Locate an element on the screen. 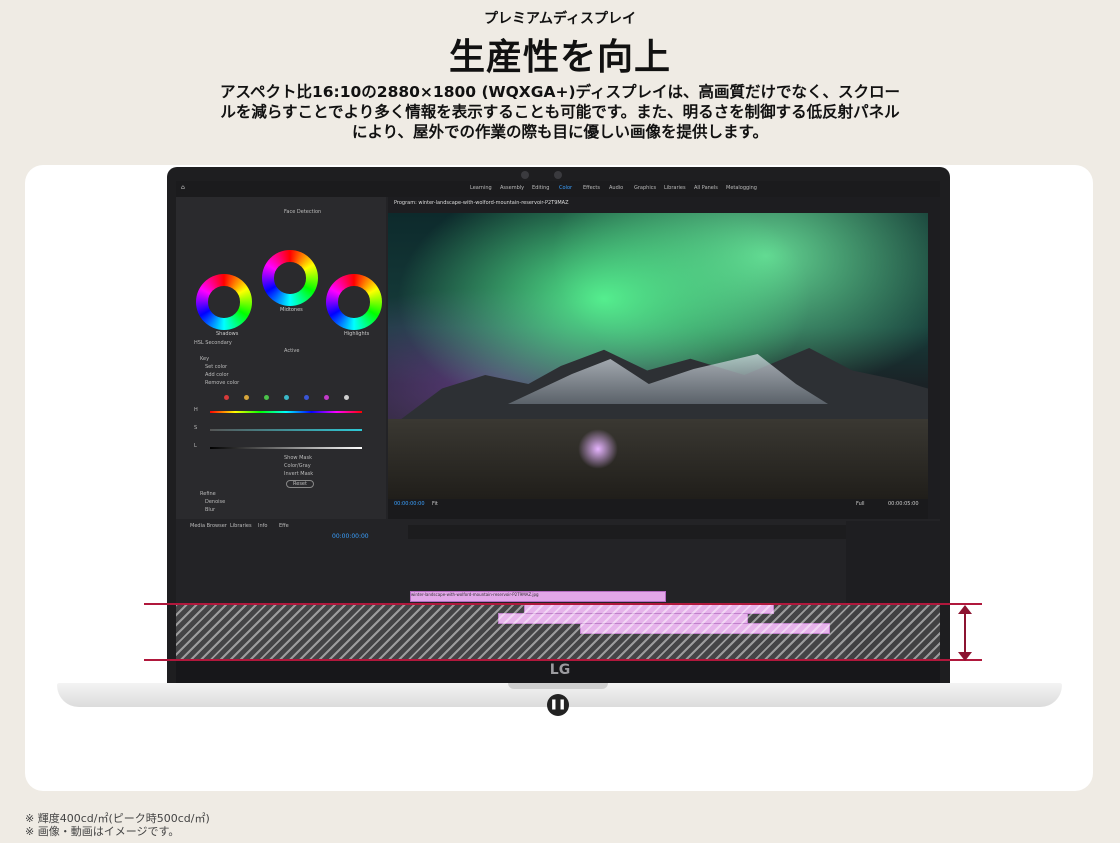 The image size is (1120, 843). blur-label: Blur is located at coordinates (210, 510).